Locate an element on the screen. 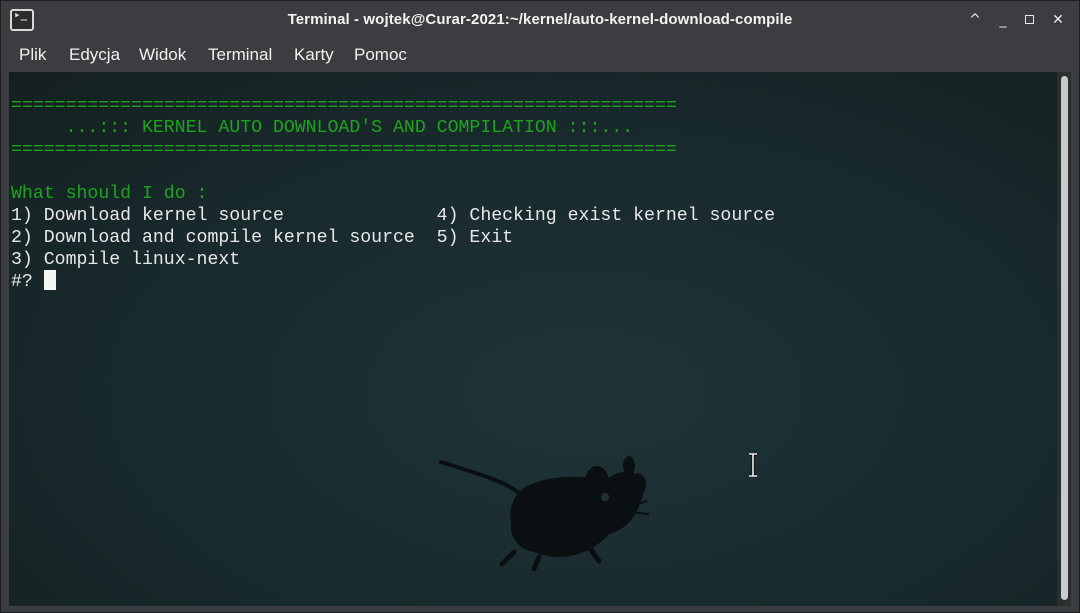 The width and height of the screenshot is (1080, 613). menu-karty: Karty is located at coordinates (314, 55).